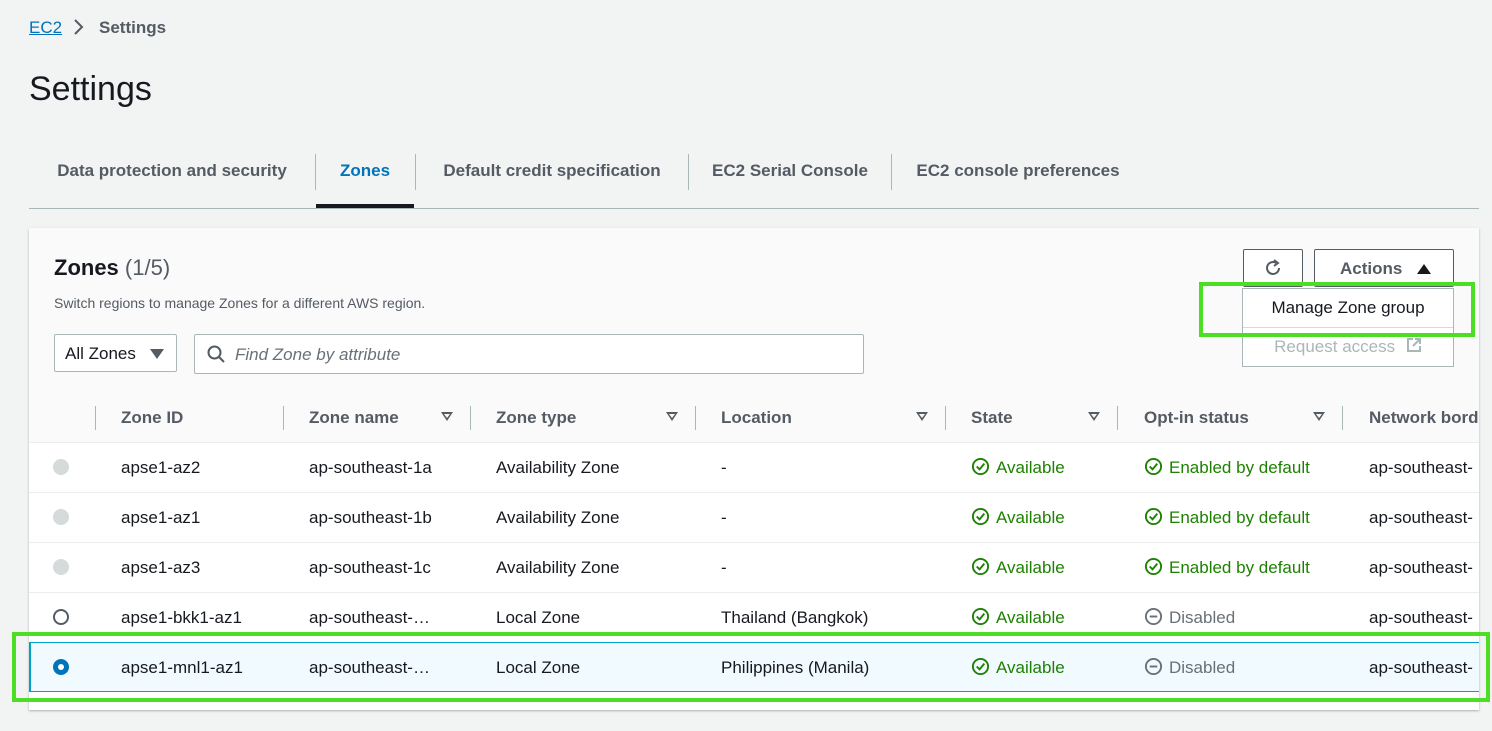  What do you see at coordinates (157, 354) in the screenshot?
I see `caret-down-icon` at bounding box center [157, 354].